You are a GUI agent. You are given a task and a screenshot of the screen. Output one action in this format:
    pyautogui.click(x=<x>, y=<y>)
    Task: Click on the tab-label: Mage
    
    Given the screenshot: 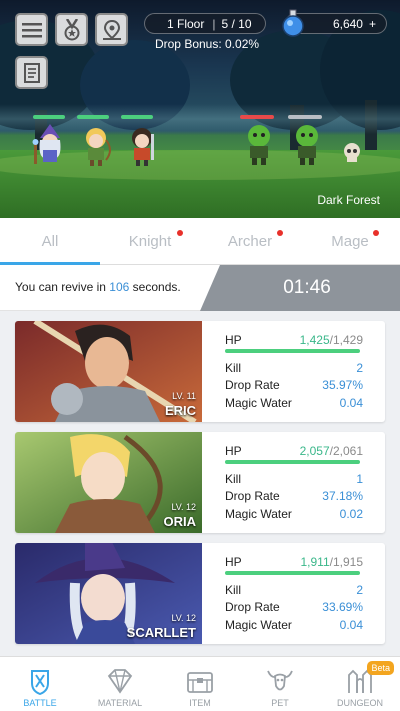 What is the action you would take?
    pyautogui.click(x=350, y=241)
    